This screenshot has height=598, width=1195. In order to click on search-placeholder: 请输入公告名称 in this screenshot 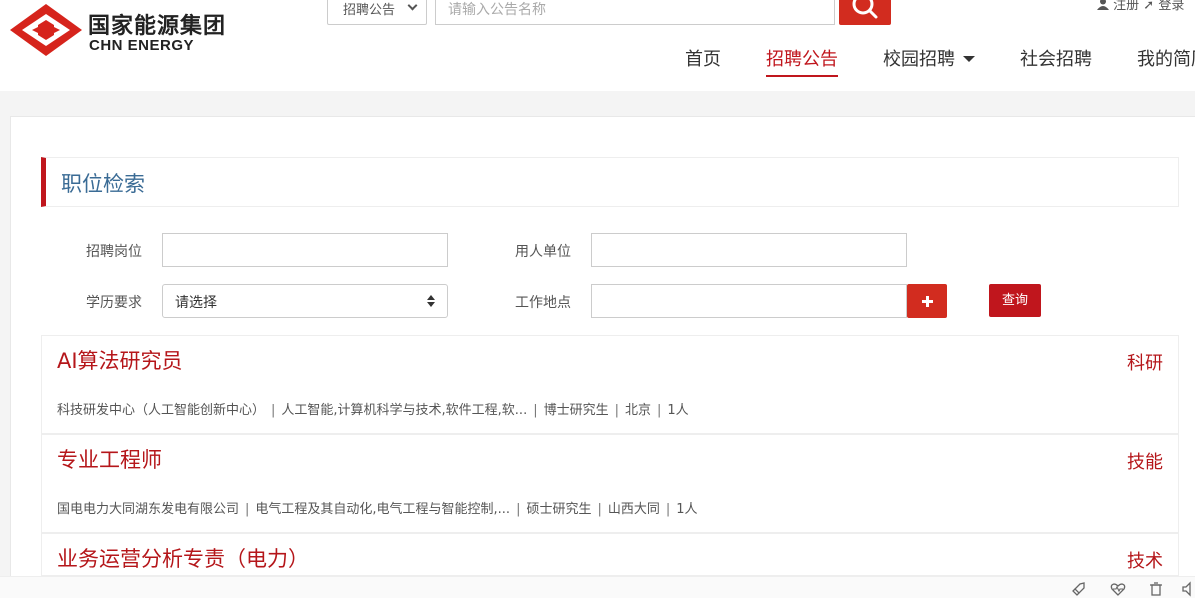, I will do `click(497, 10)`.